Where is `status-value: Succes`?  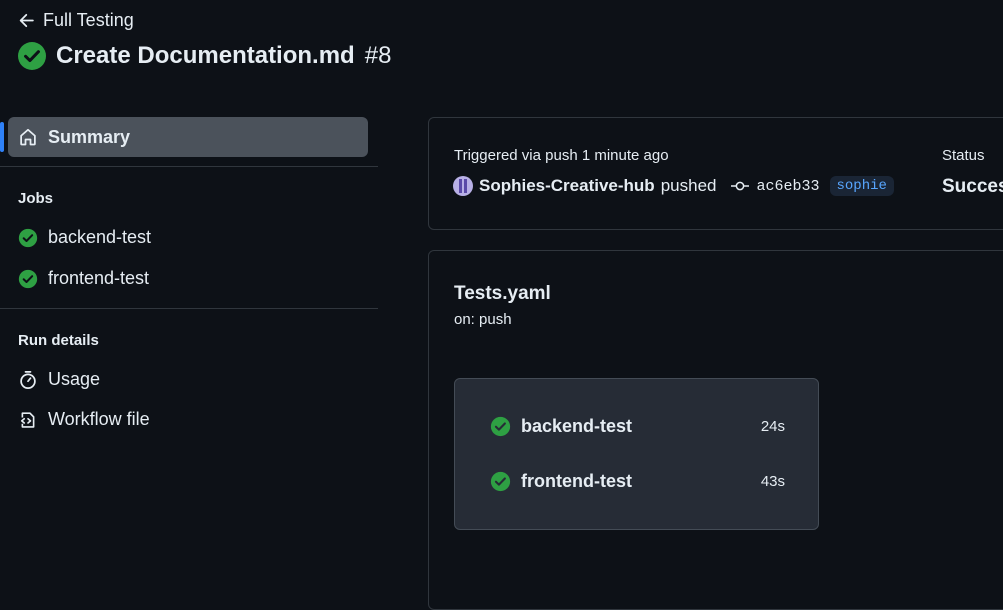
status-value: Succes is located at coordinates (972, 186).